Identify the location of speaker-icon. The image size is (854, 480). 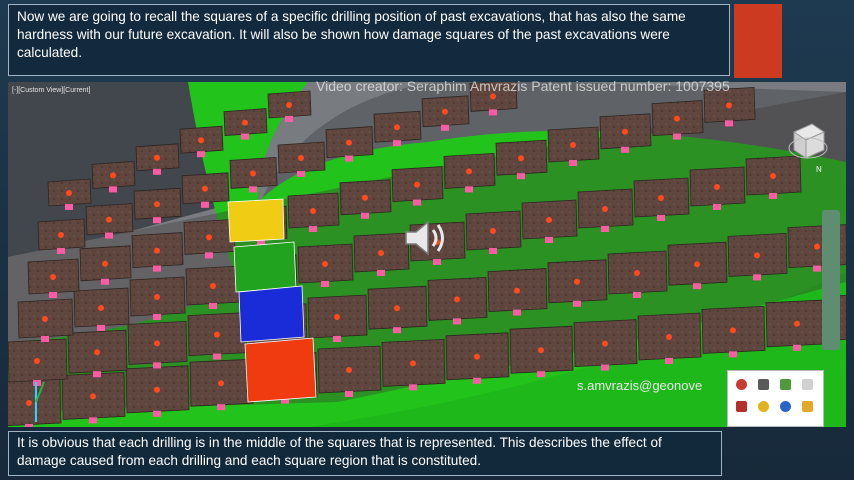
(426, 238).